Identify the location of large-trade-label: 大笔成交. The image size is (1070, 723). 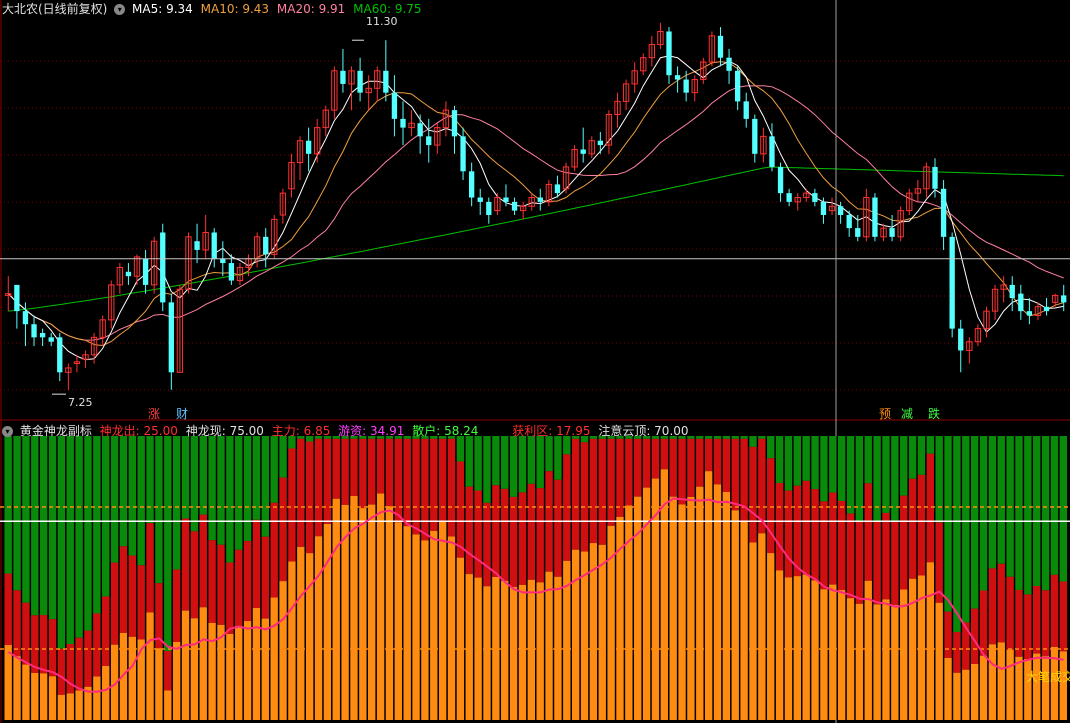
(1048, 677).